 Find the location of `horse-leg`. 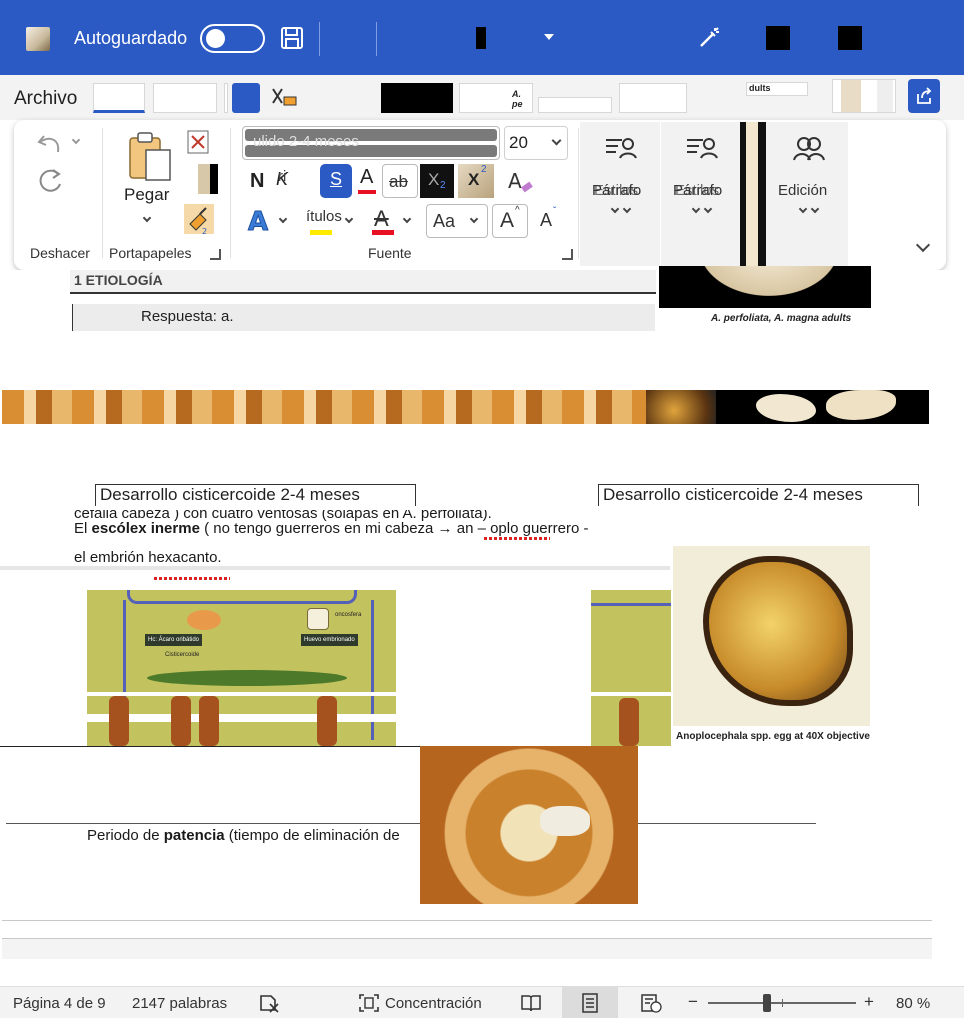

horse-leg is located at coordinates (119, 721).